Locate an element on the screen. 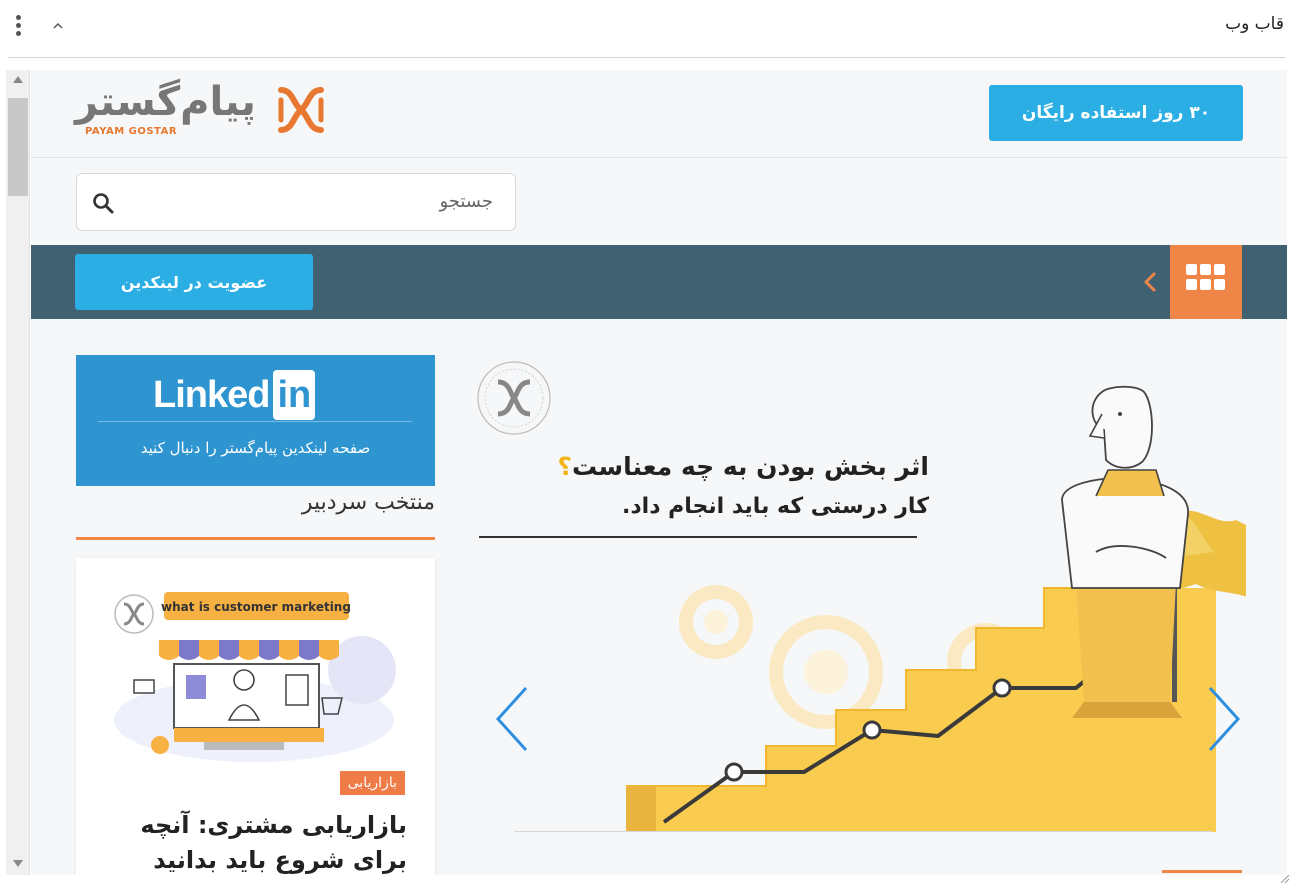 This screenshot has height=890, width=1300. search-box: جستجو is located at coordinates (296, 202).